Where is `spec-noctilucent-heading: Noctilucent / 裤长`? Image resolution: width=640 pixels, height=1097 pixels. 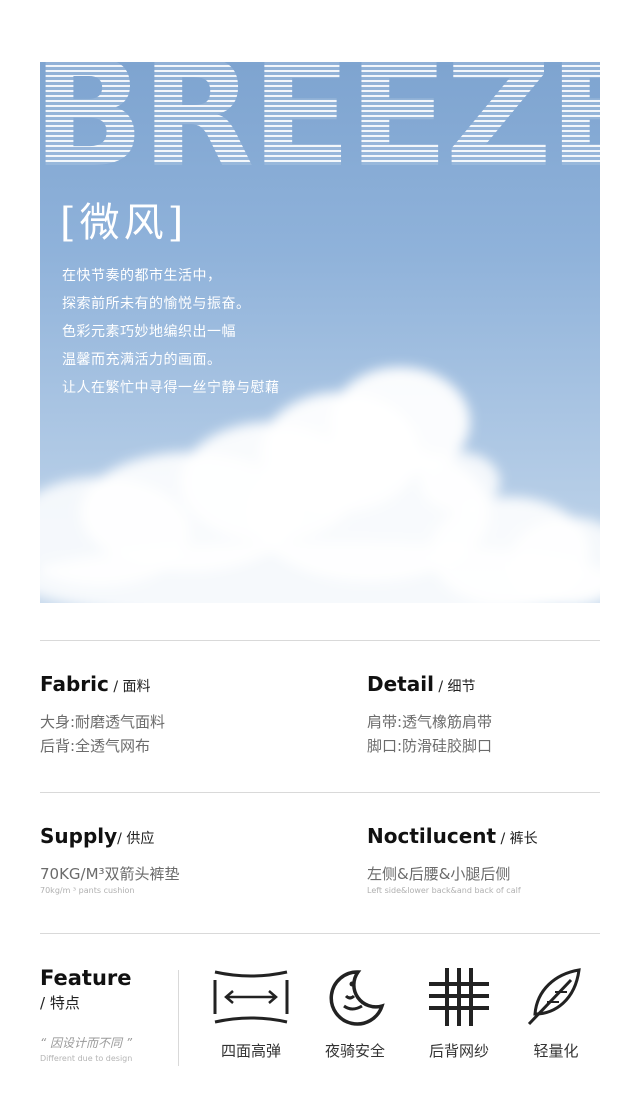 spec-noctilucent-heading: Noctilucent / 裤长 is located at coordinates (452, 836).